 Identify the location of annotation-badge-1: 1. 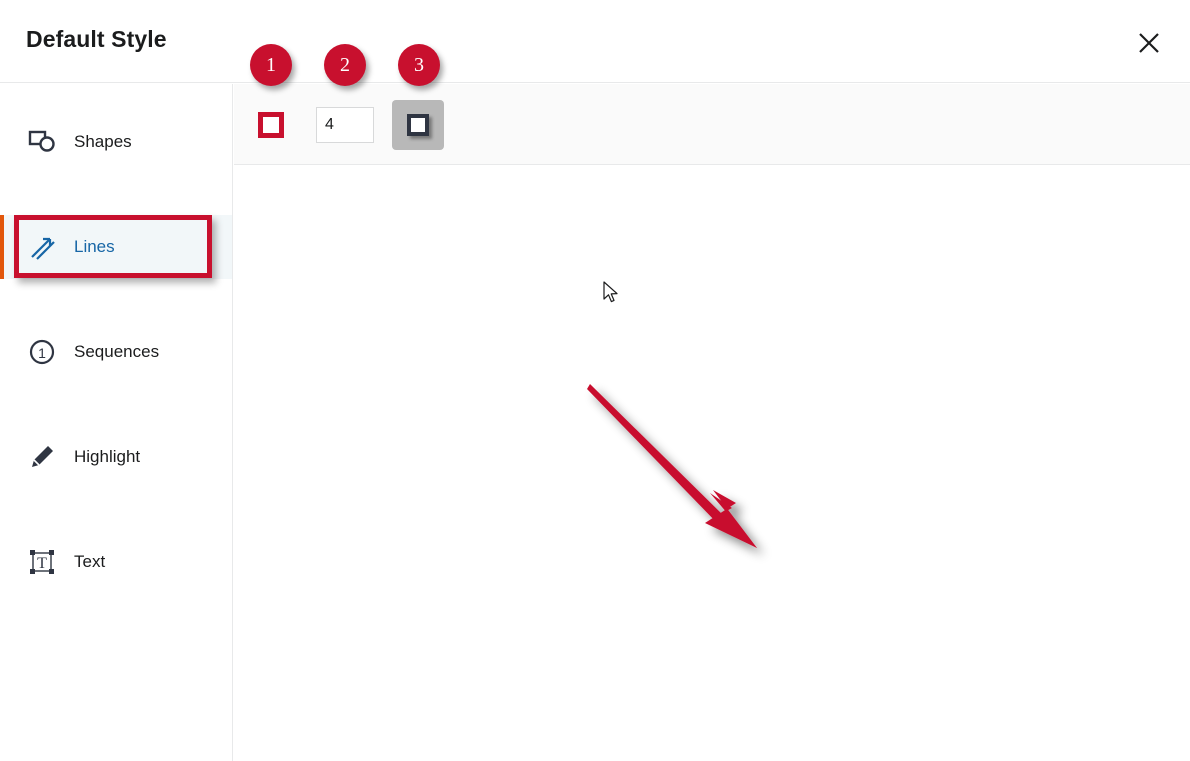
(271, 65).